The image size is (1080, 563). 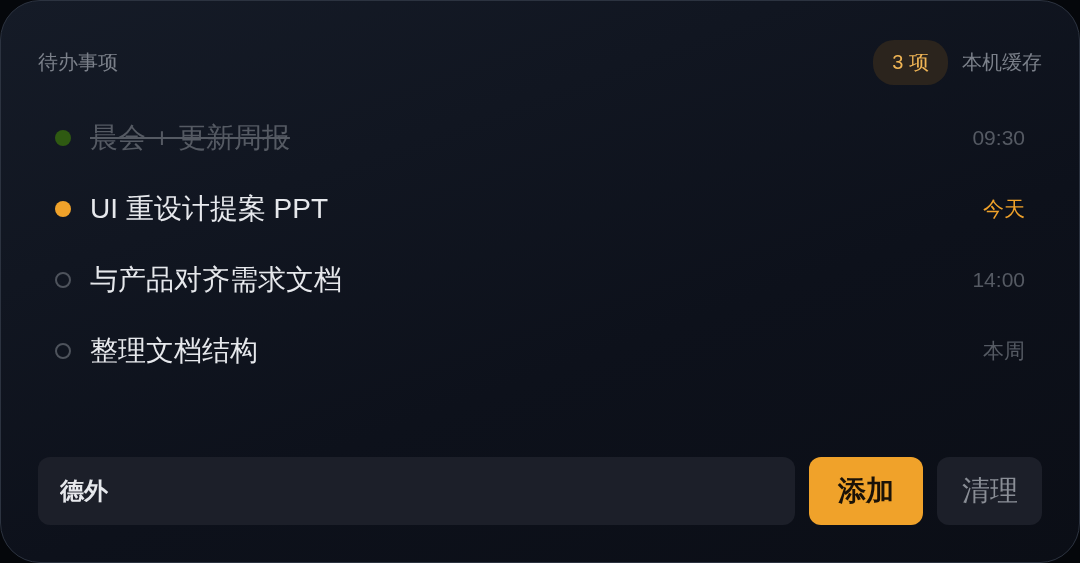 I want to click on due-label: 本周, so click(x=1004, y=350).